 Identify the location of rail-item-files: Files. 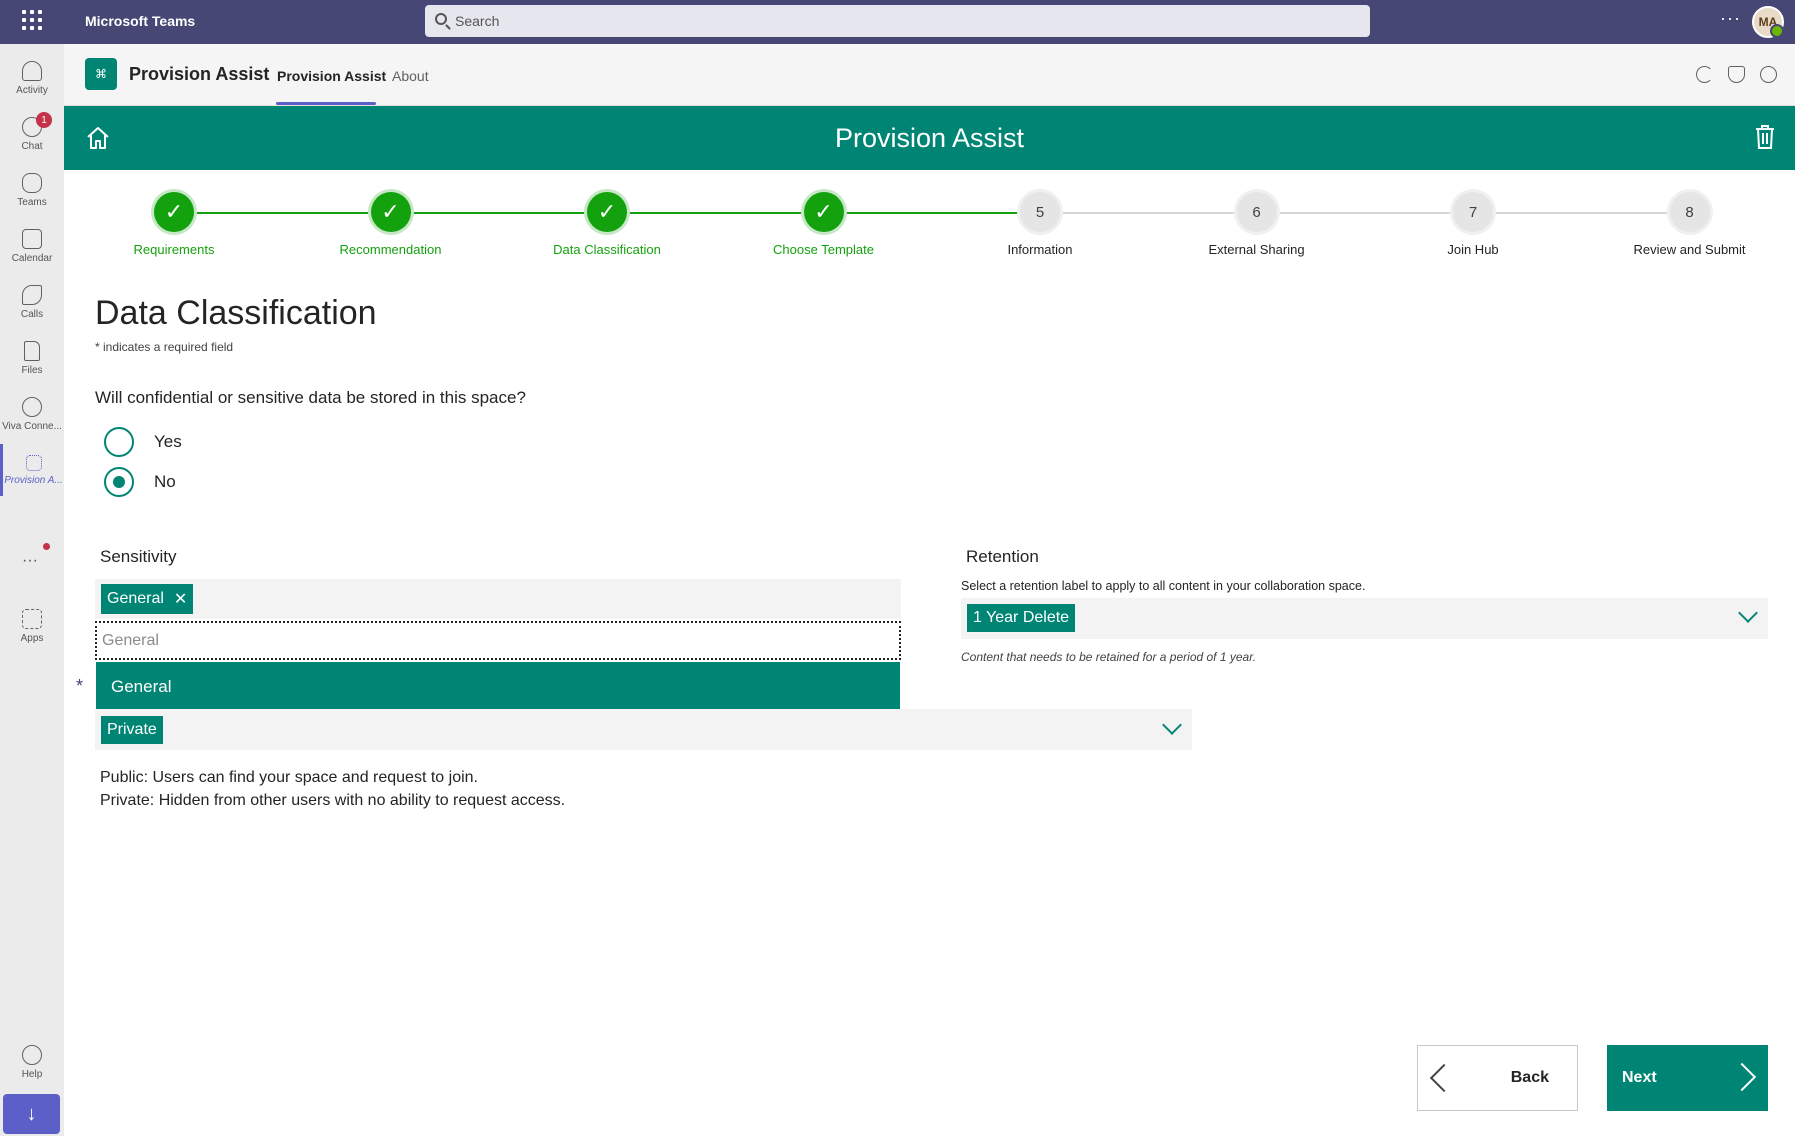
(32, 358).